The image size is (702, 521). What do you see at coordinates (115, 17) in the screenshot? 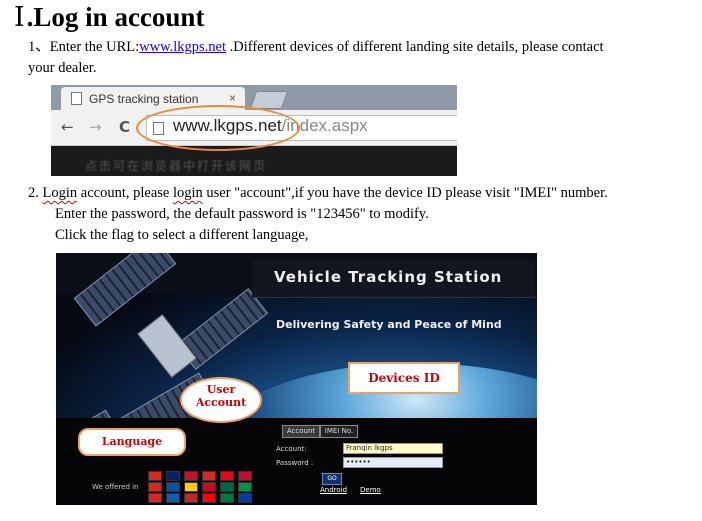
I see `heading-title: .Log in account` at bounding box center [115, 17].